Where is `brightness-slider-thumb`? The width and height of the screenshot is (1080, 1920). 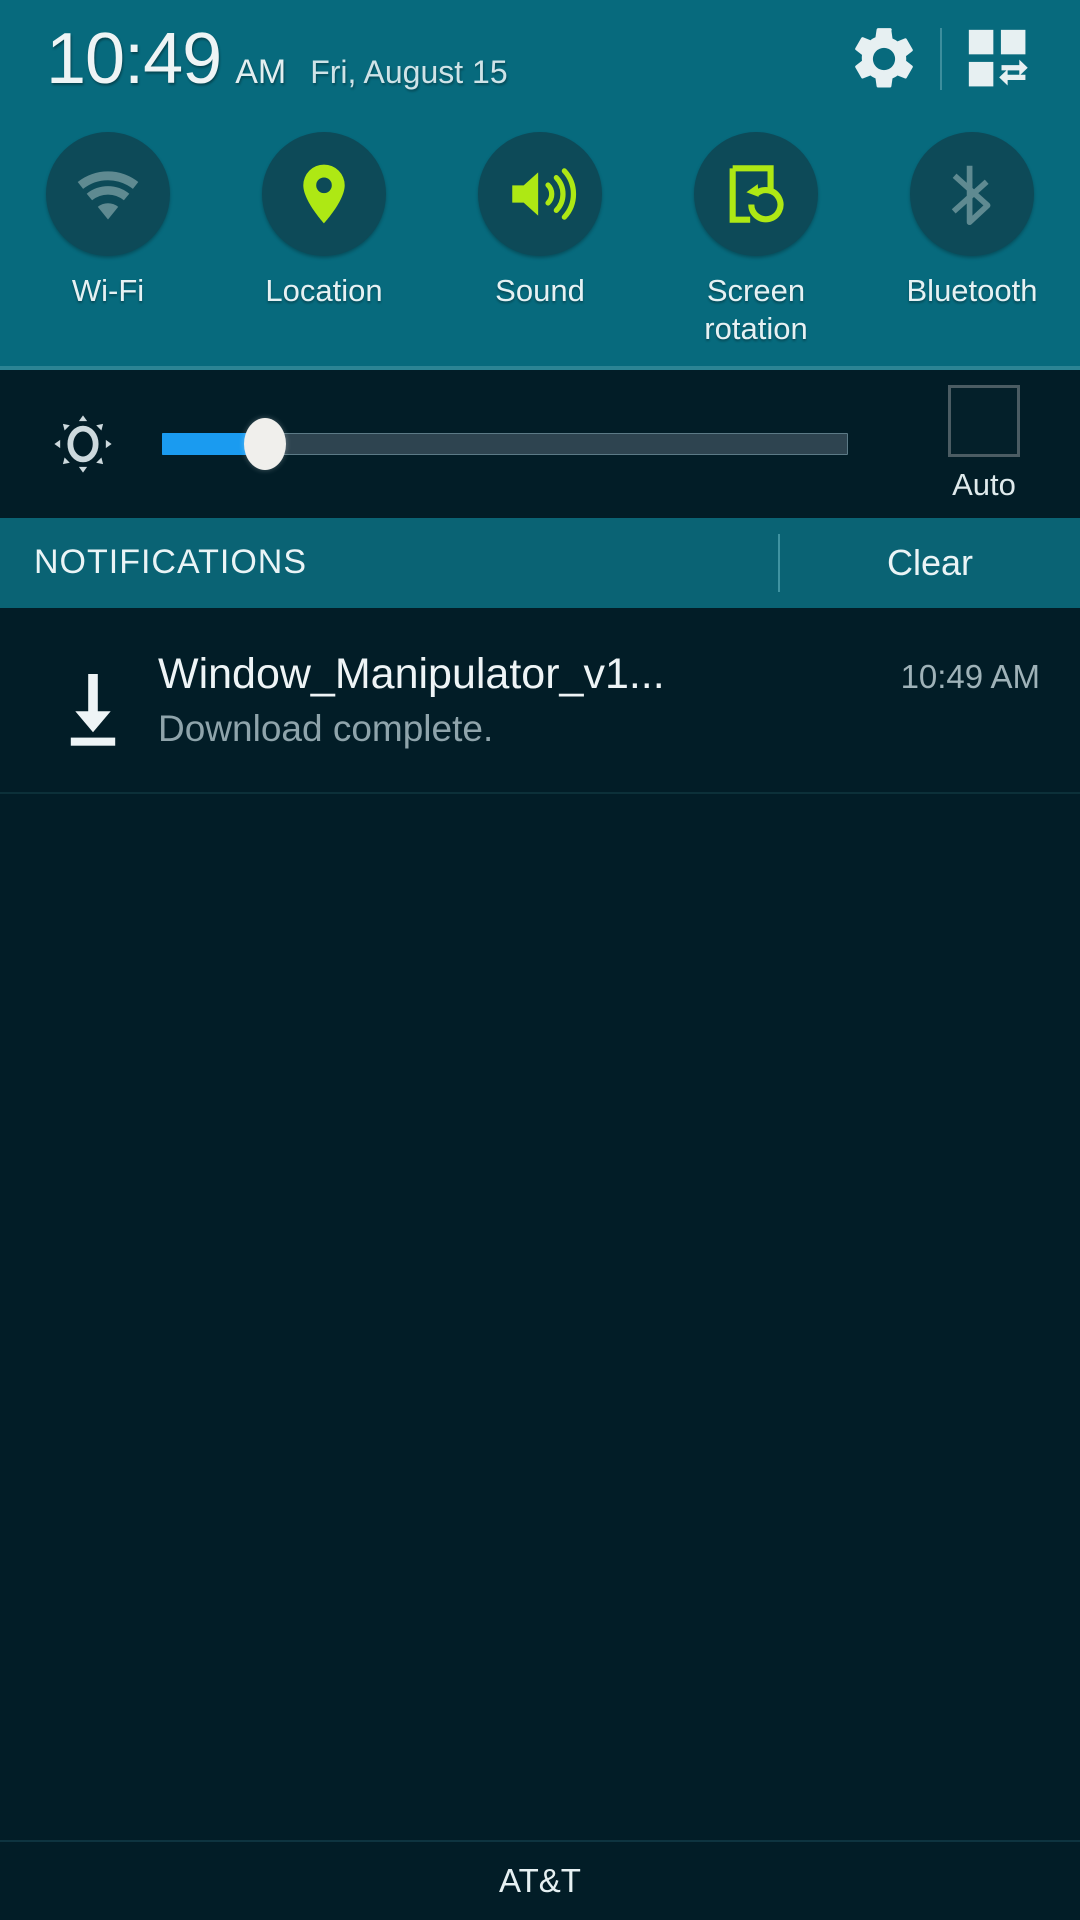
brightness-slider-thumb is located at coordinates (264, 443).